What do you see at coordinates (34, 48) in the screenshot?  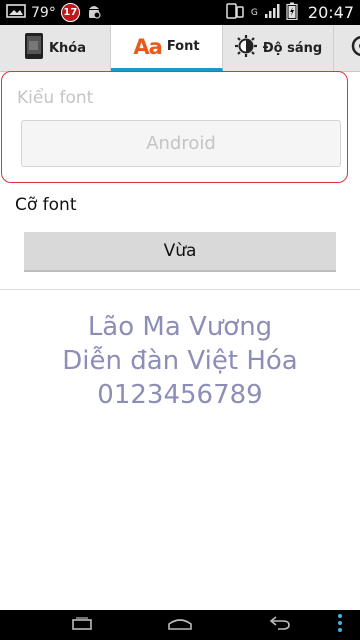 I see `lock-phone-icon` at bounding box center [34, 48].